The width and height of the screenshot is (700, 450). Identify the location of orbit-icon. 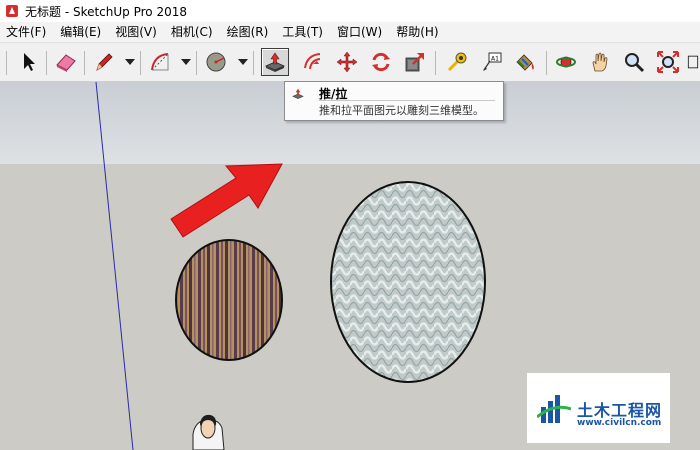
(566, 62).